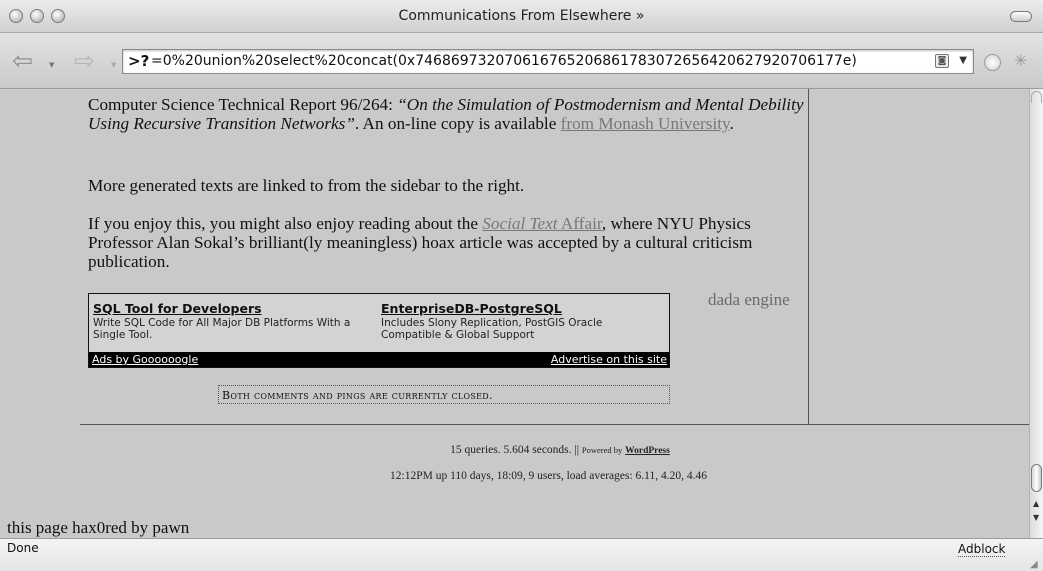 This screenshot has width=1043, height=571. I want to click on forward-history-dropdown: ▼, so click(113, 65).